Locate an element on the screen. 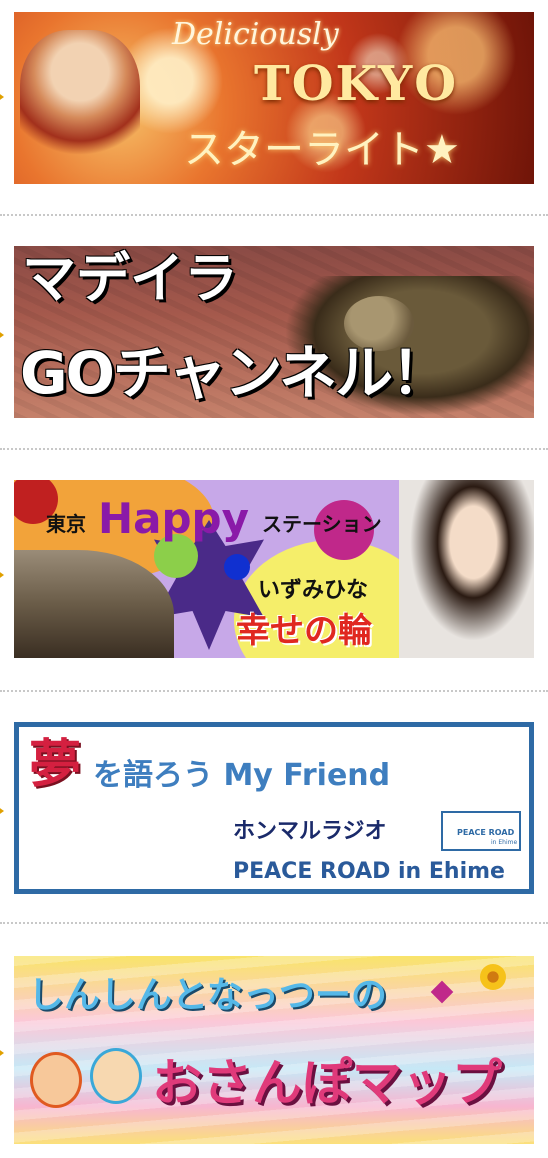 The width and height of the screenshot is (548, 1158). banner-text-line2: GOチャンネル！ is located at coordinates (234, 373).